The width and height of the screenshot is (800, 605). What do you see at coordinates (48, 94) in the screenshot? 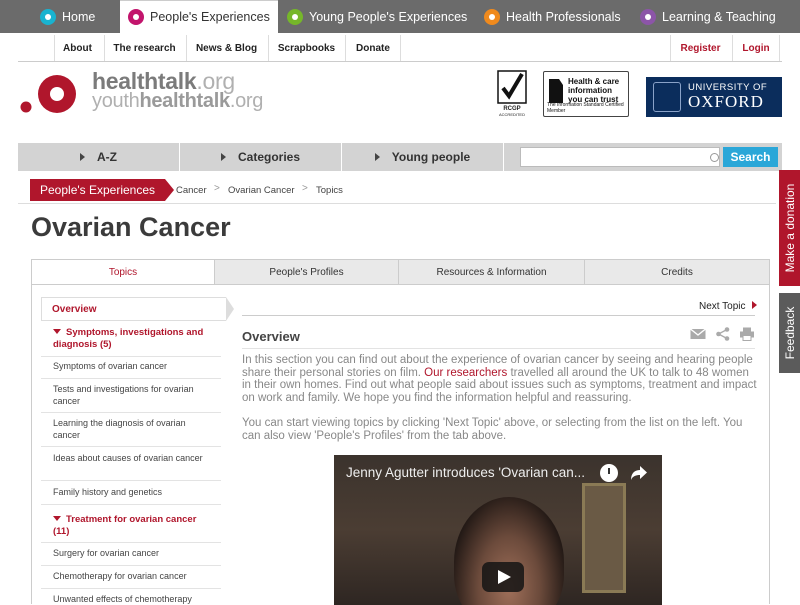
I see `healthtalk-logo-icon` at bounding box center [48, 94].